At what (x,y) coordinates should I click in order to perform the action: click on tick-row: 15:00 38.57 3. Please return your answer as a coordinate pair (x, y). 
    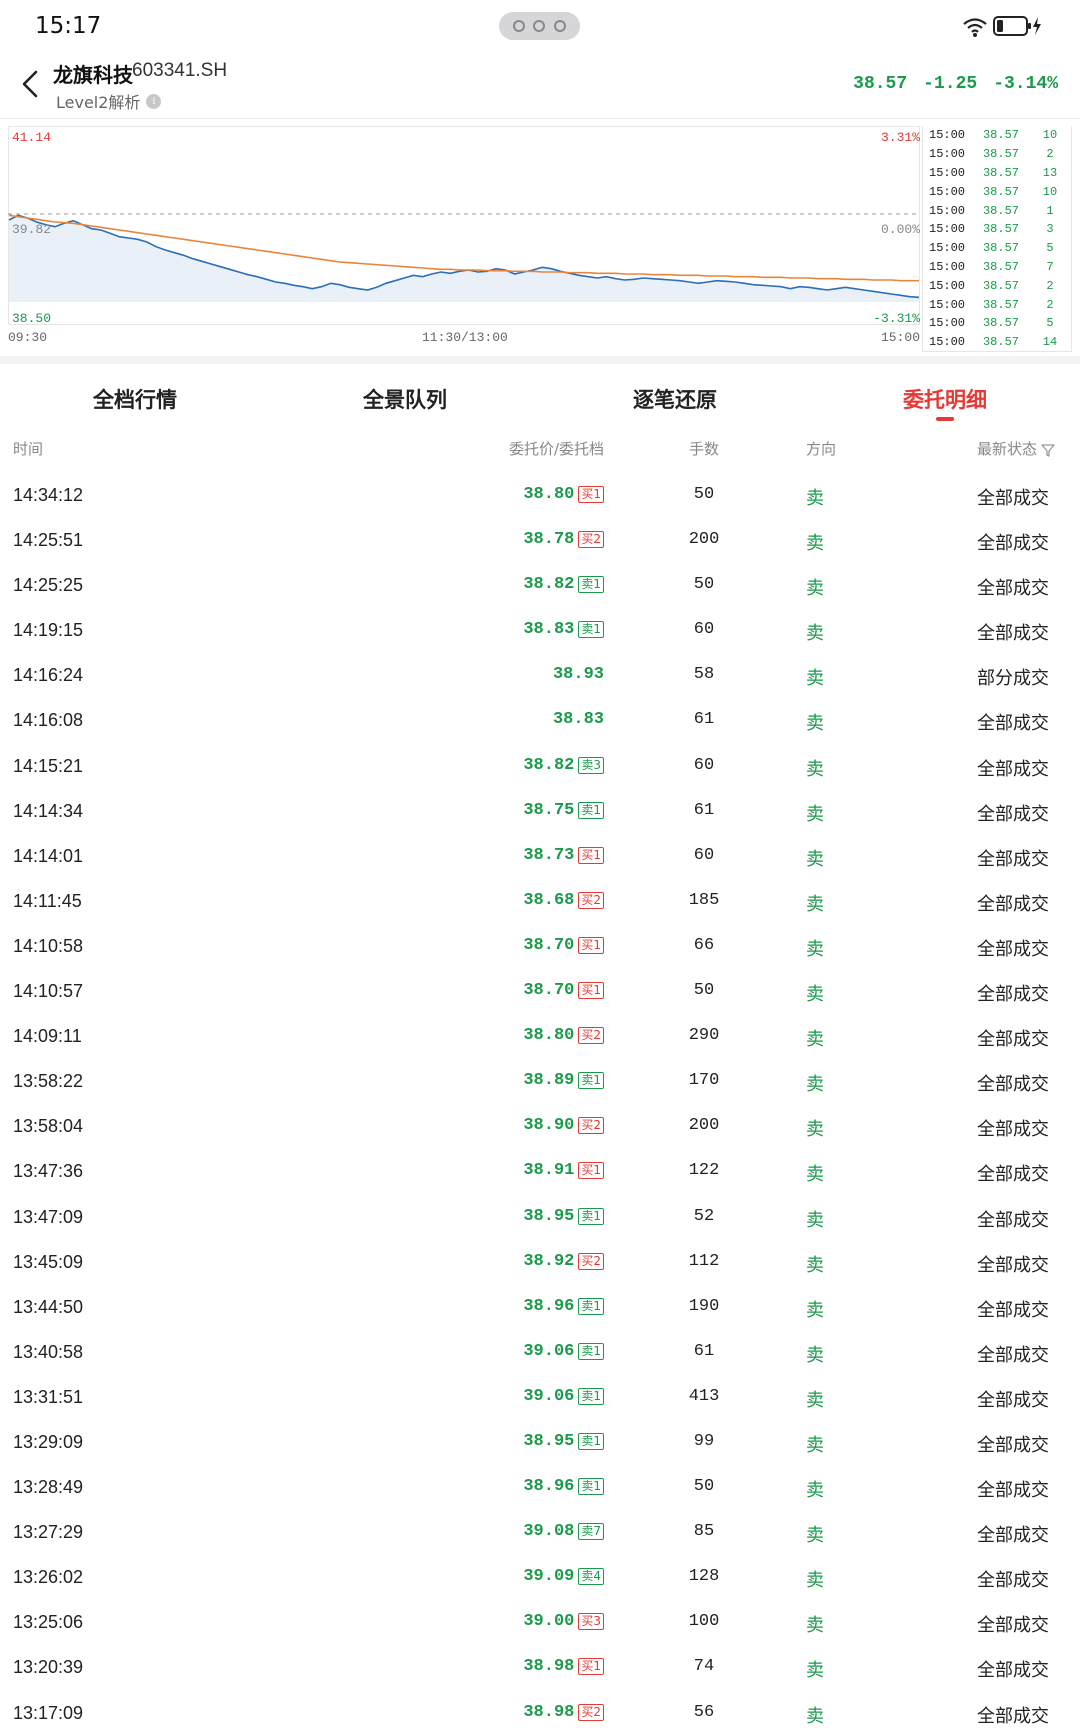
    Looking at the image, I should click on (997, 229).